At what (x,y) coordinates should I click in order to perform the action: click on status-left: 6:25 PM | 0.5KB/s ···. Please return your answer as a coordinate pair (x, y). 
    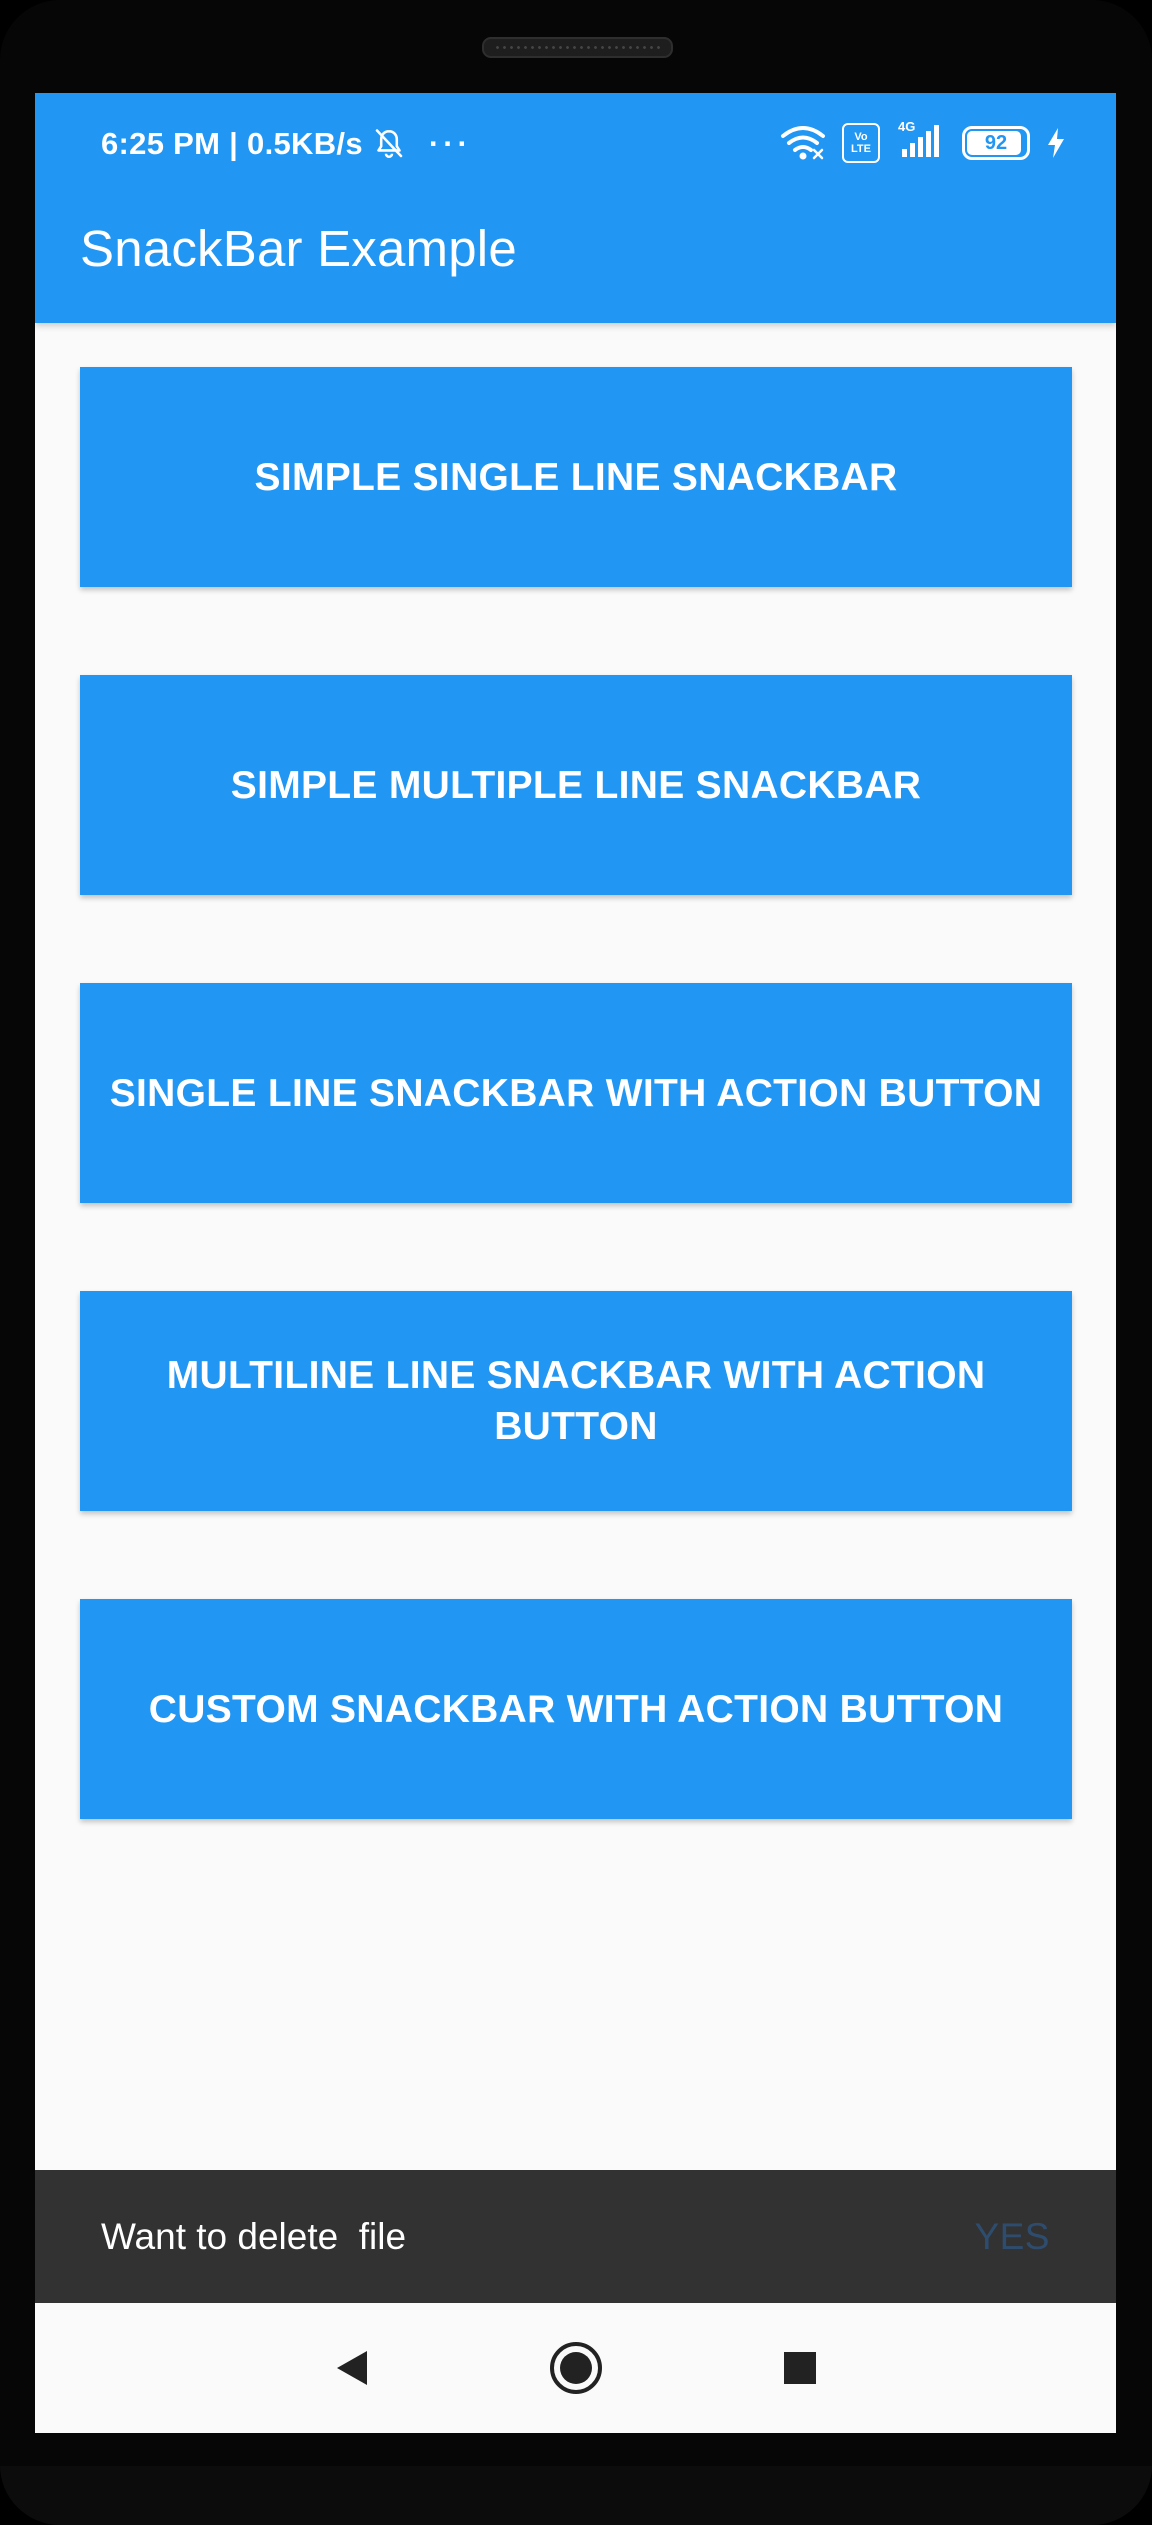
    Looking at the image, I should click on (286, 144).